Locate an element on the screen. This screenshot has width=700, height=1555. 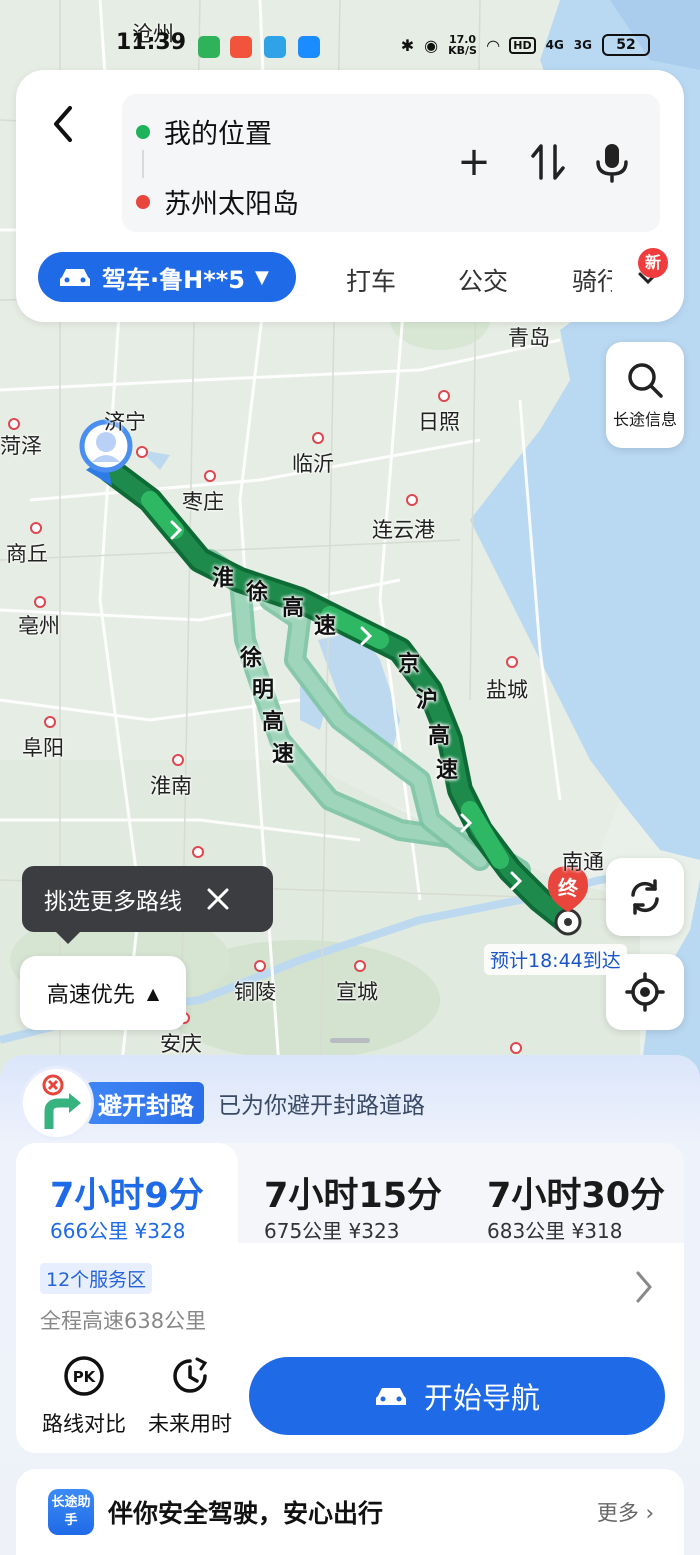
destination-dot-icon is located at coordinates (143, 201).